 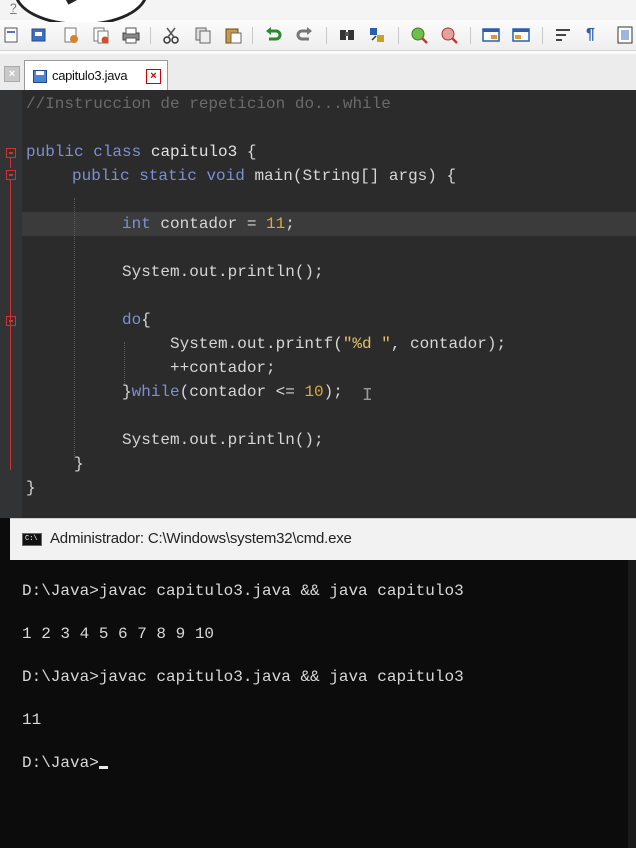 I want to click on keyword: int, so click(x=136, y=224).